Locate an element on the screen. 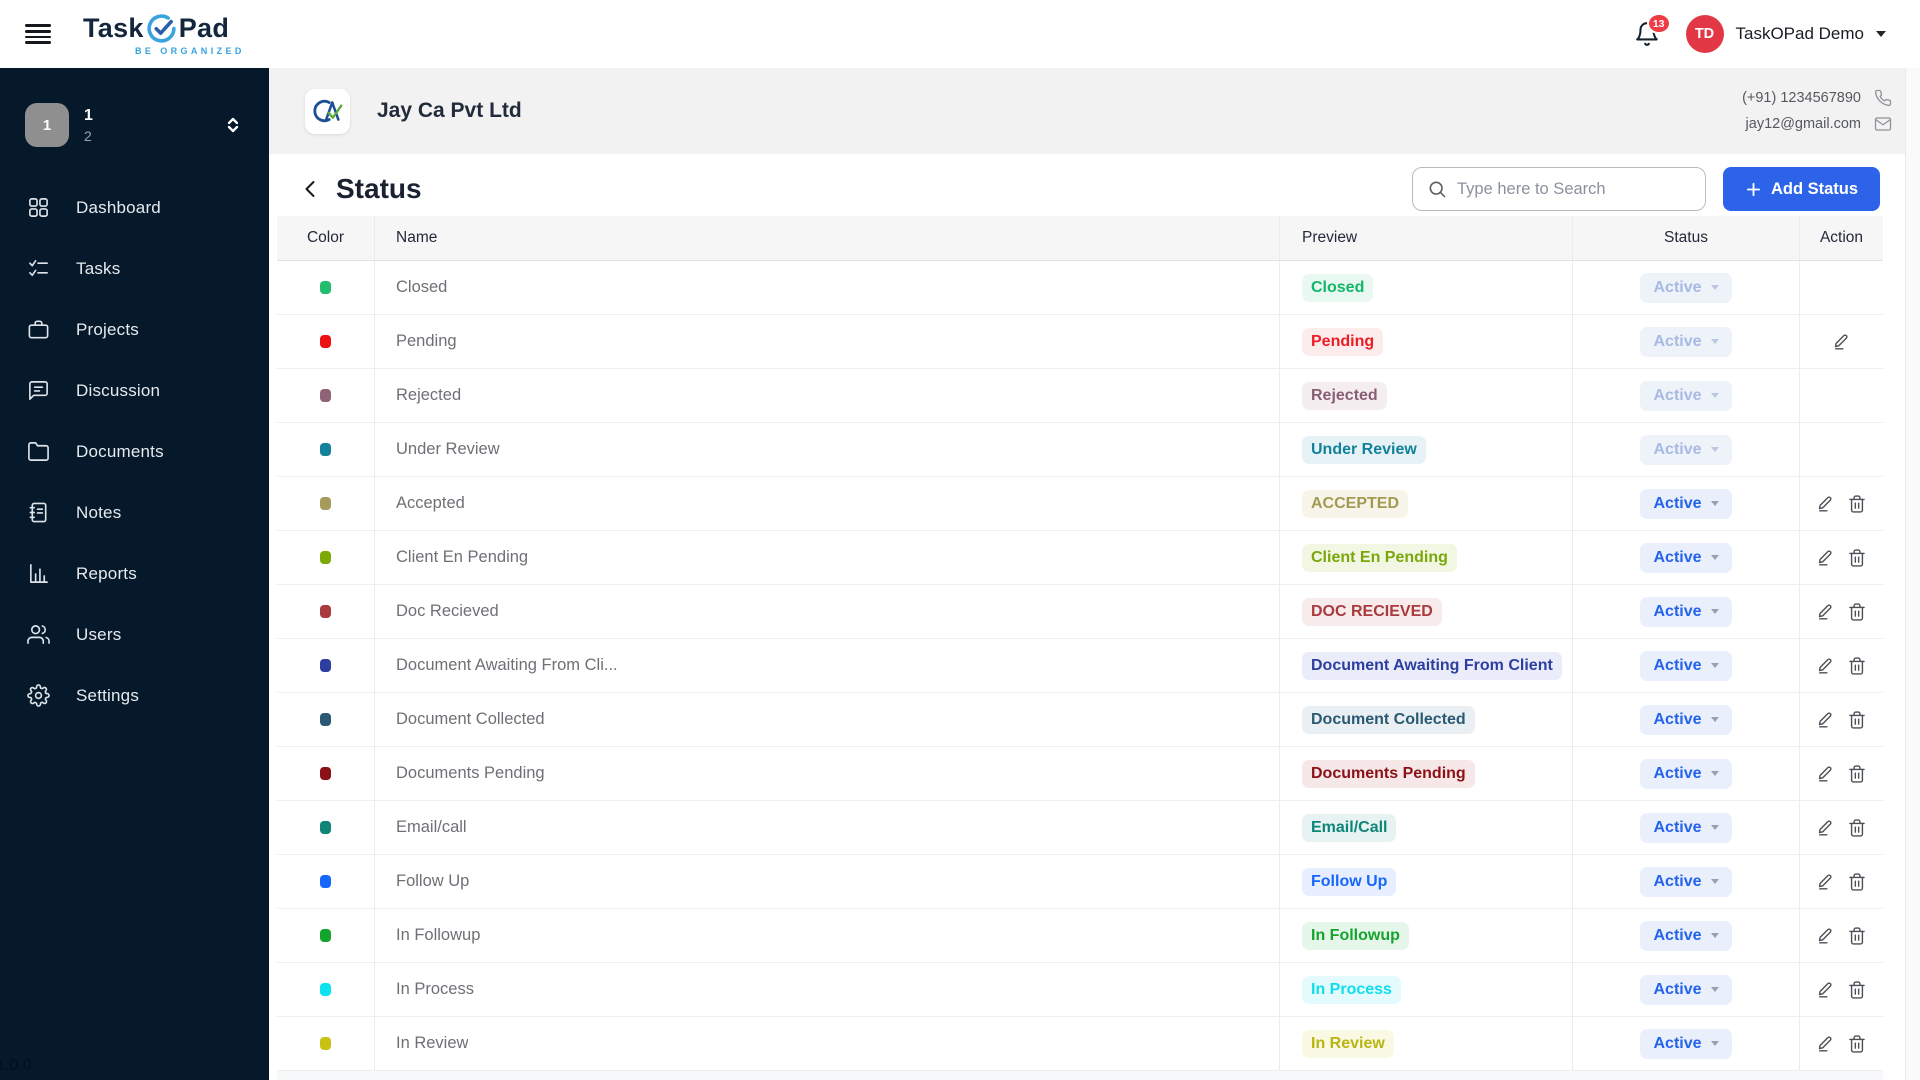  preview-badge: ACCEPTED is located at coordinates (1355, 503).